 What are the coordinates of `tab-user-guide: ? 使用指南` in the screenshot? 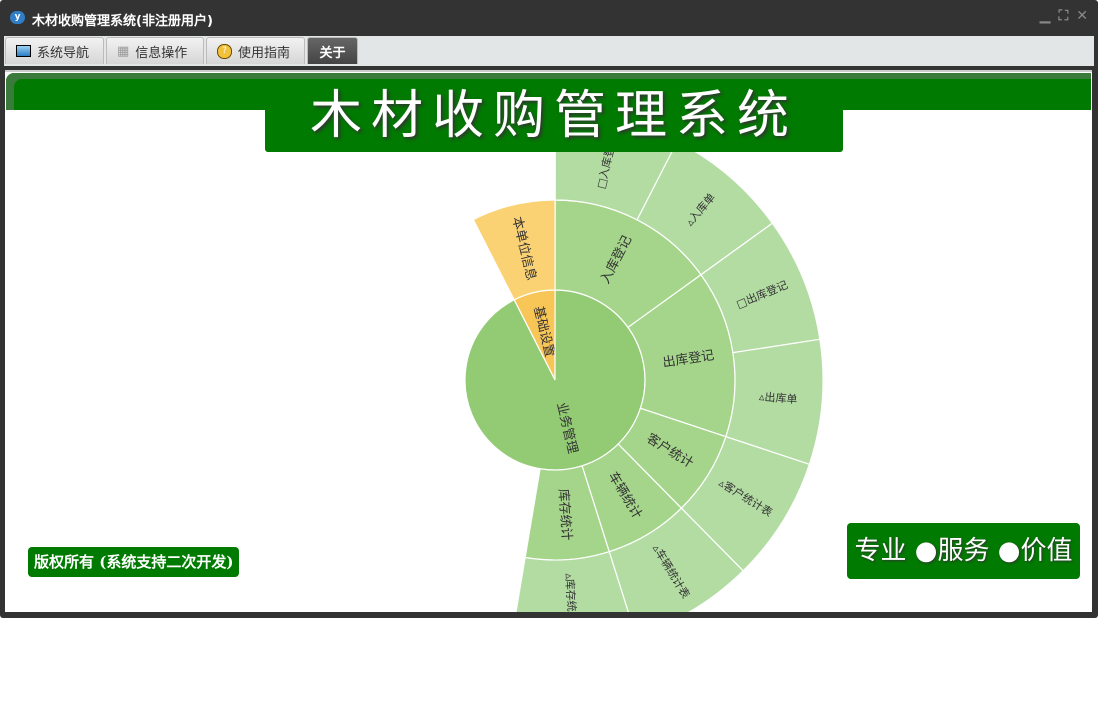 It's located at (255, 50).